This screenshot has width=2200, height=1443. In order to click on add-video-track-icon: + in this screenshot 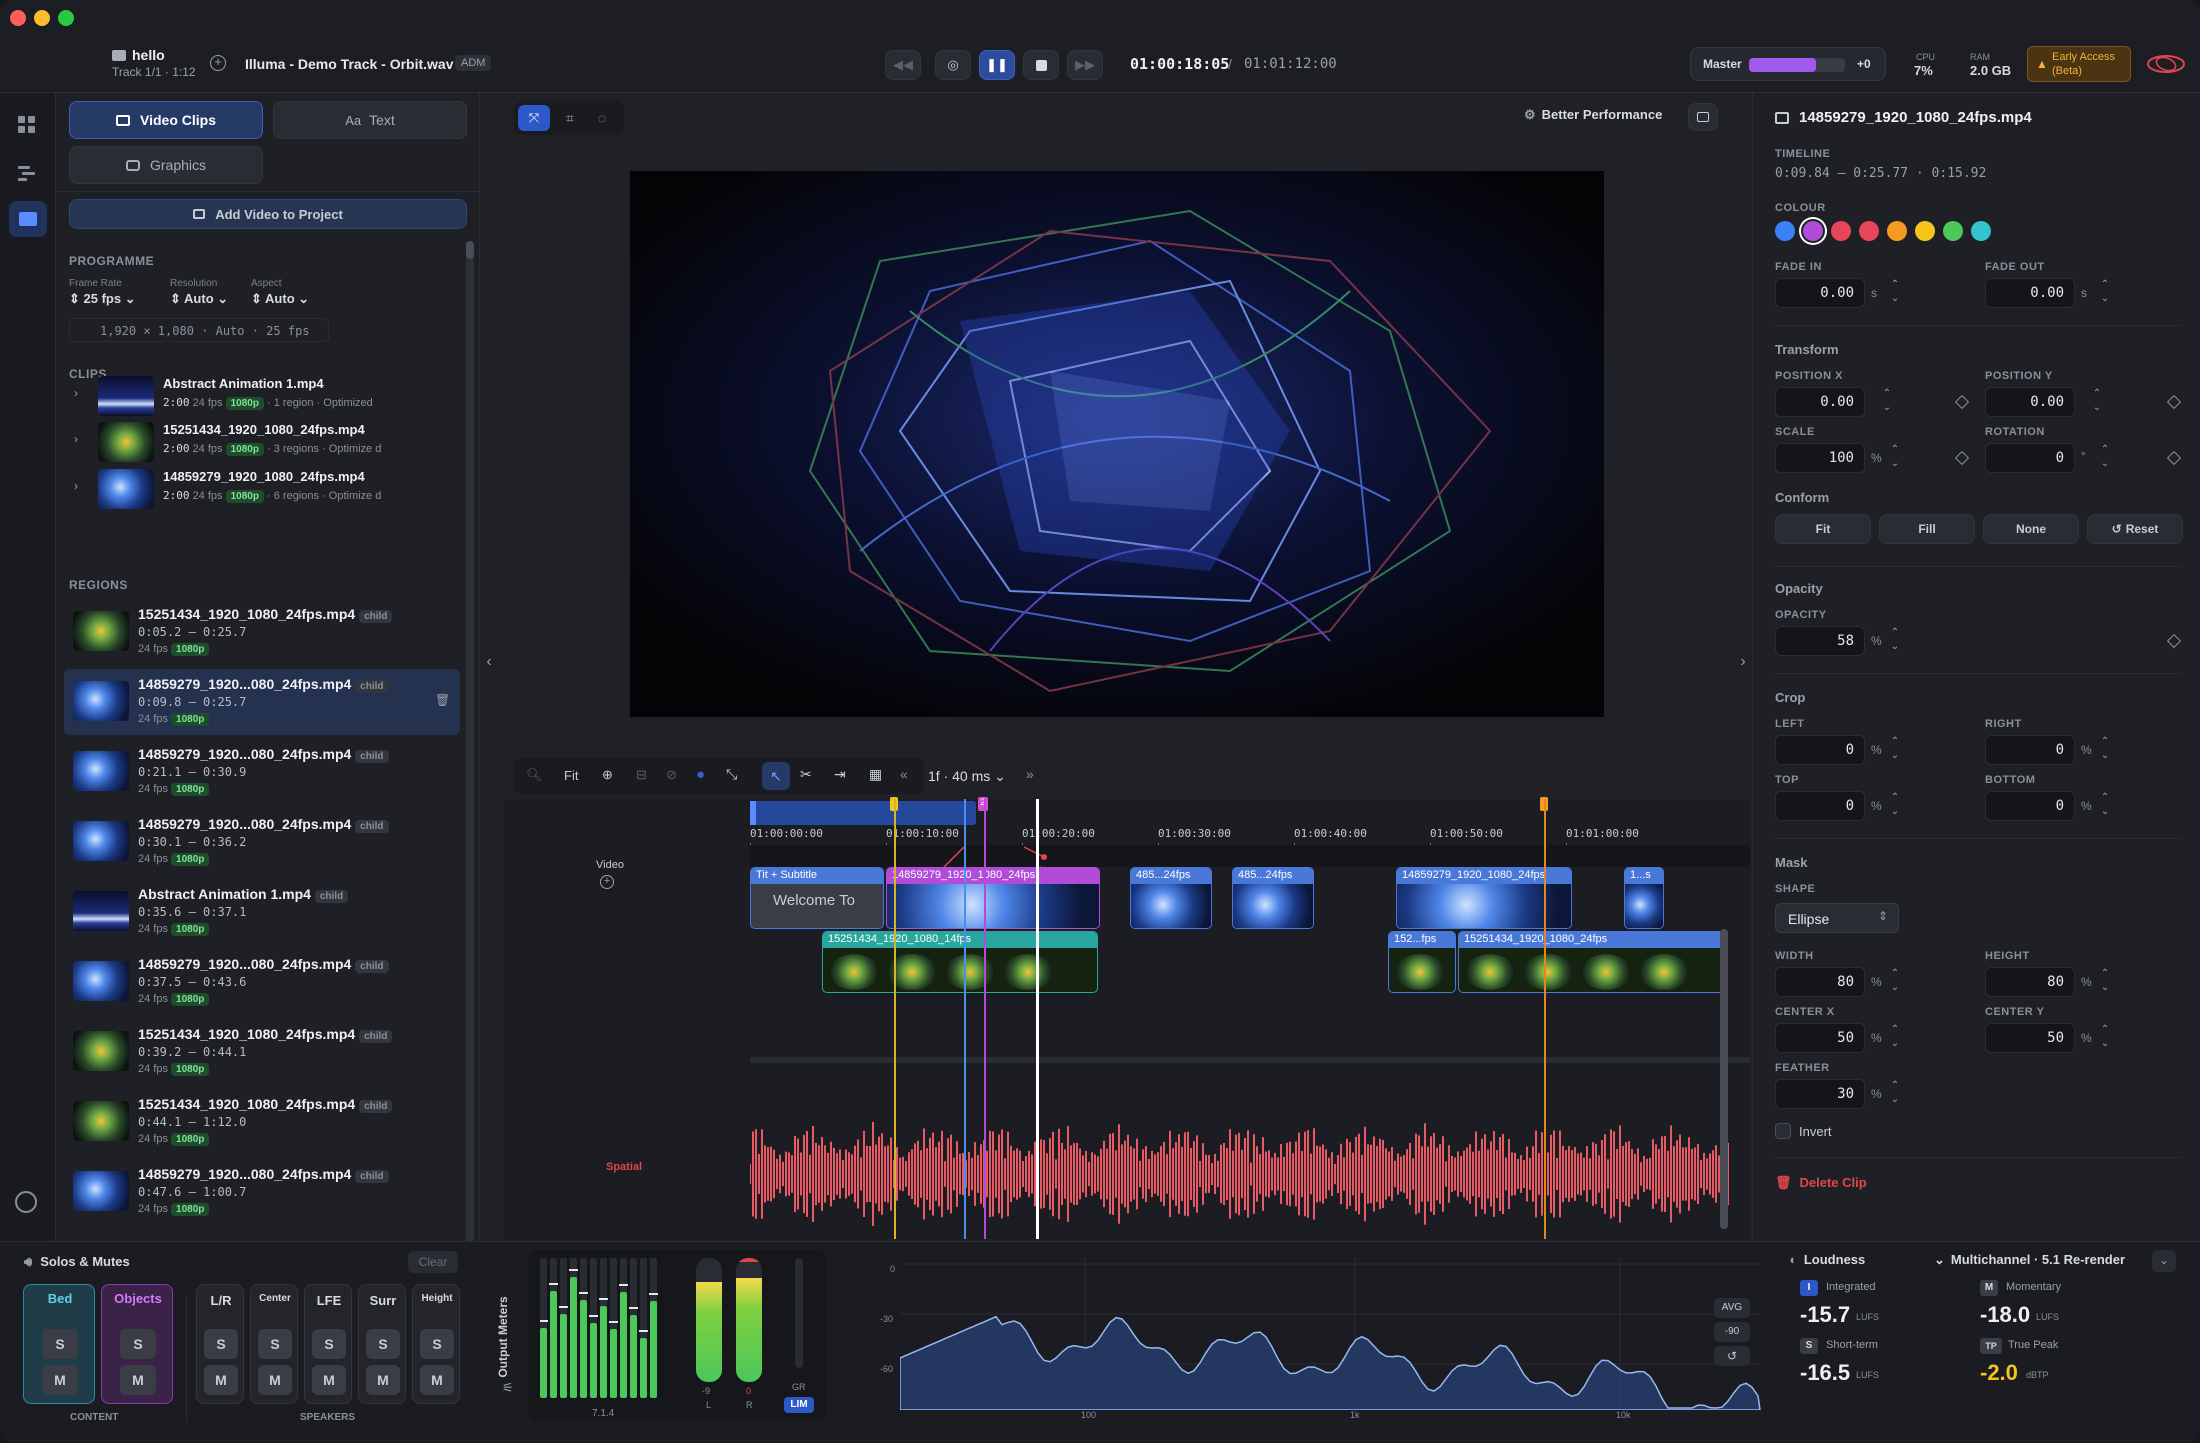, I will do `click(607, 882)`.